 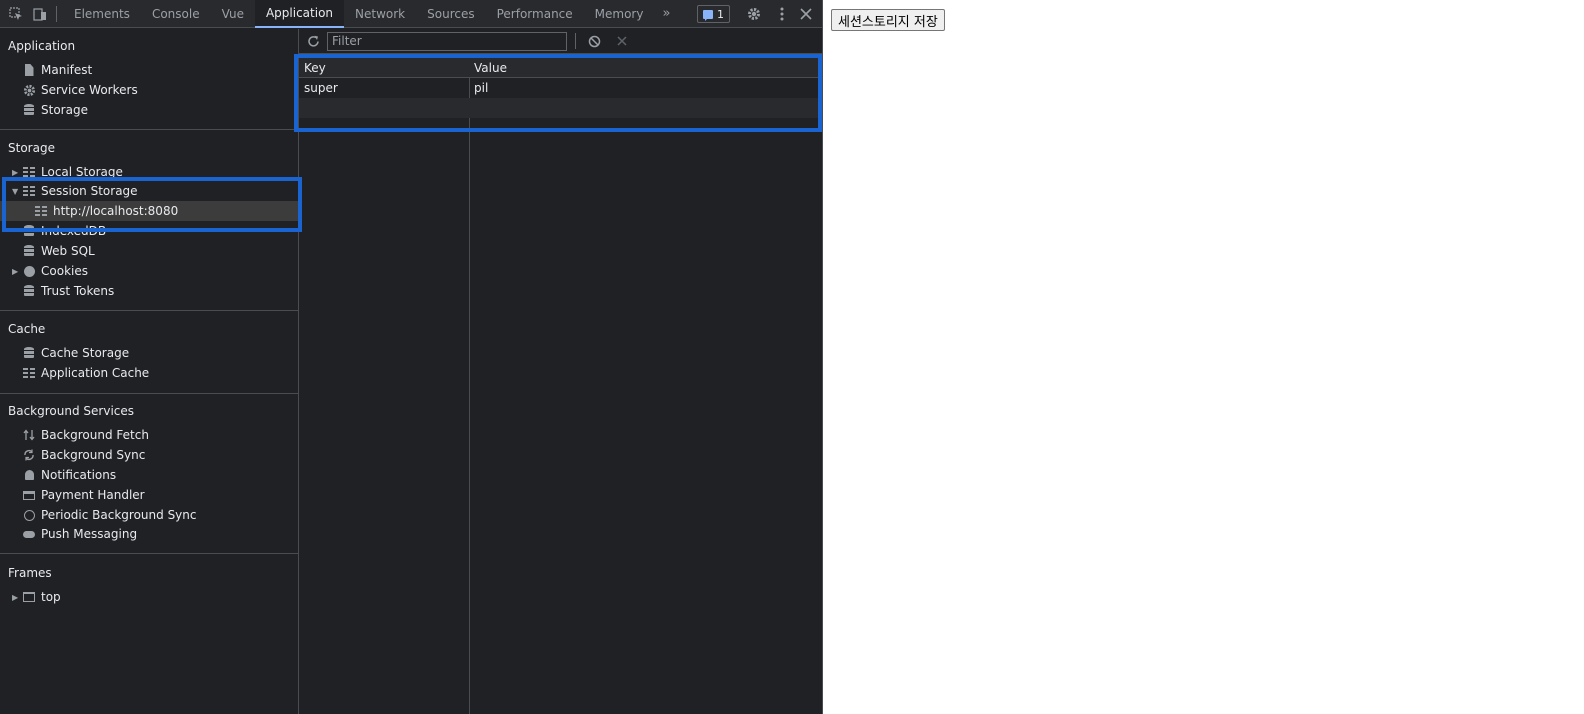 I want to click on row-key-cell: super, so click(x=384, y=88).